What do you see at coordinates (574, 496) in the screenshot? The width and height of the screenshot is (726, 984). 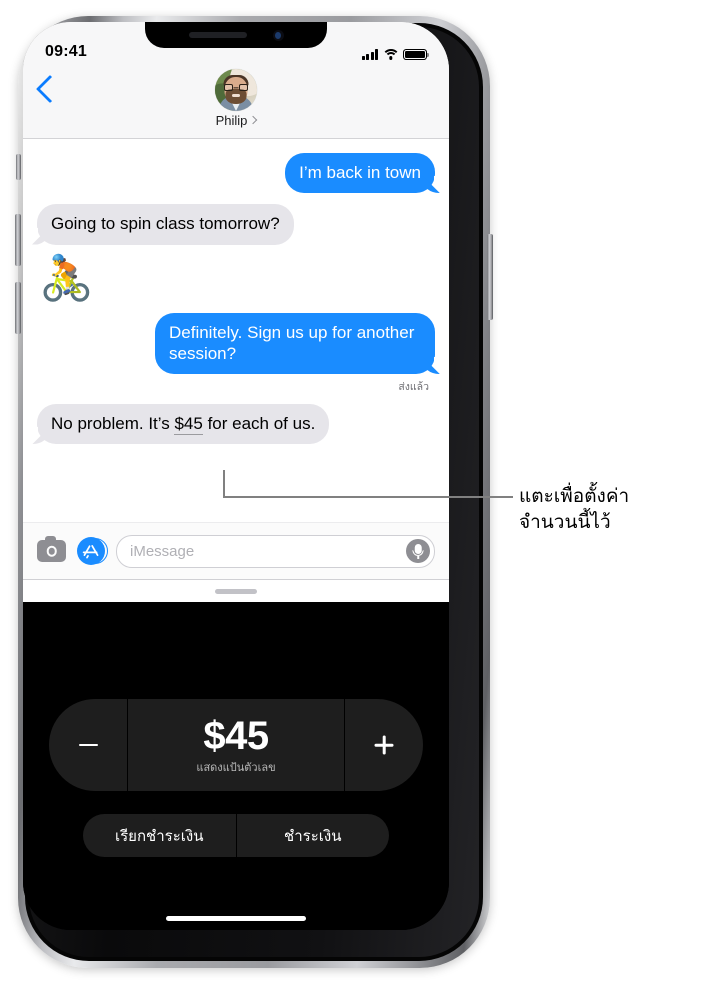 I see `callout-line-1: แตะเพื่อตั้งค่า` at bounding box center [574, 496].